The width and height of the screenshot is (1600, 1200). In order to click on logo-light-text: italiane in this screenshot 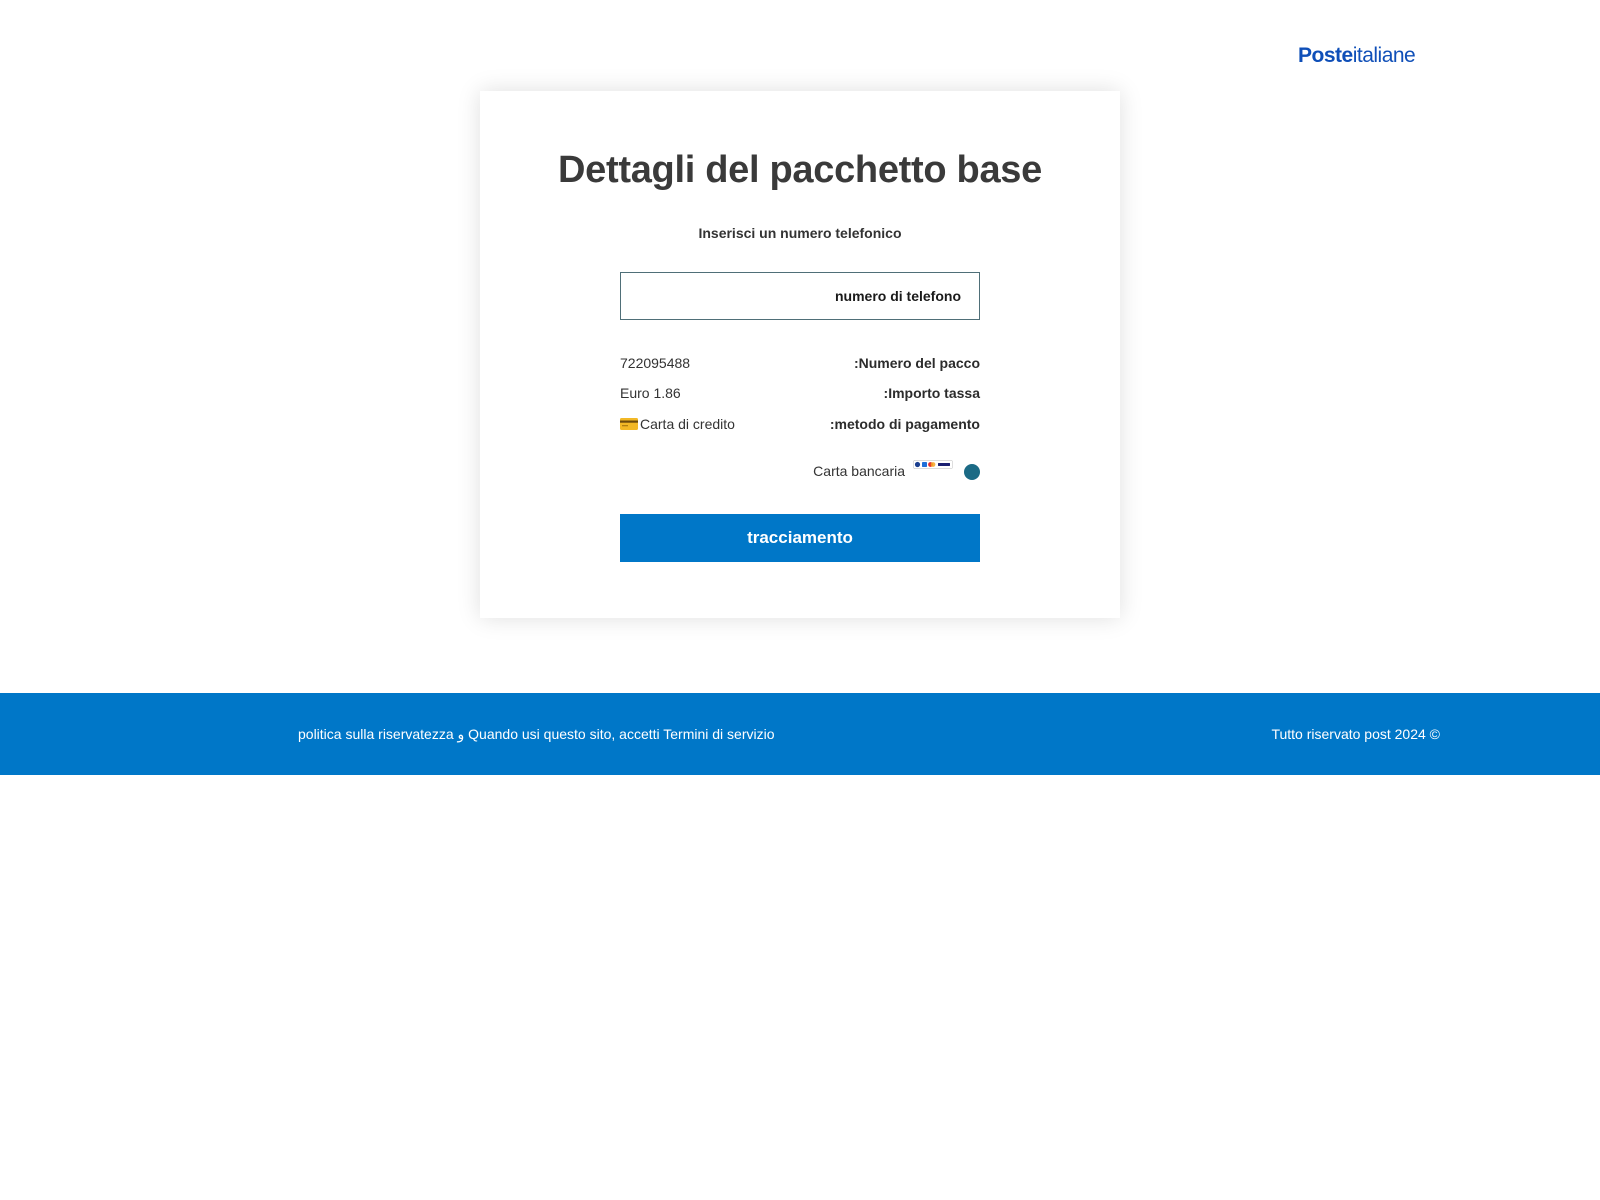, I will do `click(1384, 55)`.